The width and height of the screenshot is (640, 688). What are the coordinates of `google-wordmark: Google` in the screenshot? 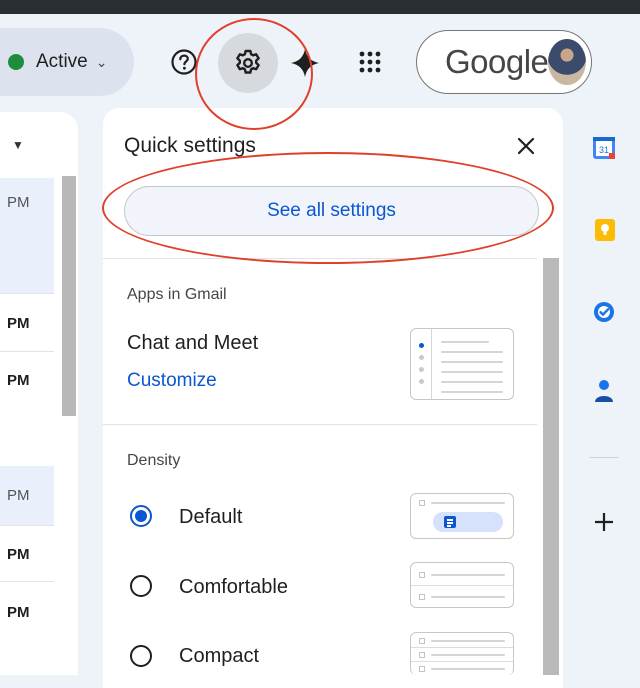 It's located at (497, 61).